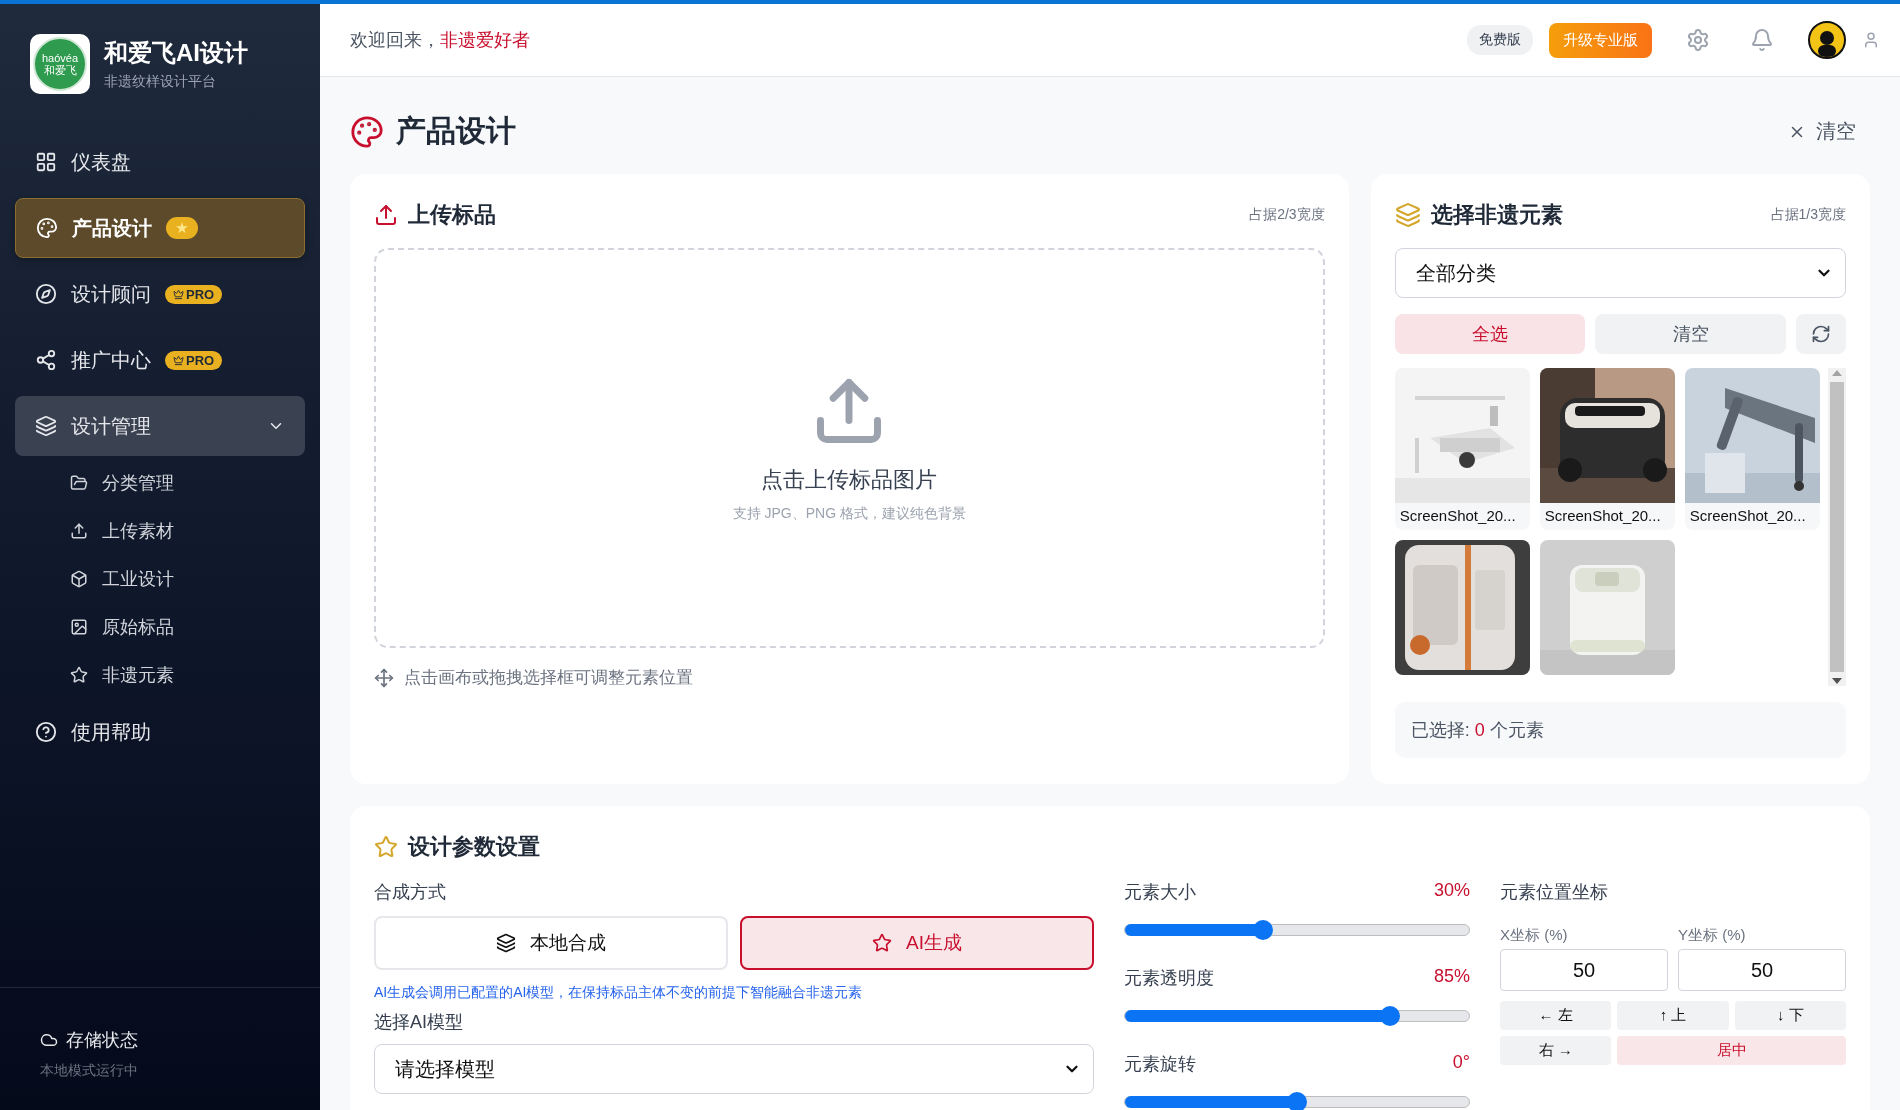  Describe the element at coordinates (1620, 273) in the screenshot. I see `category-select: 全部分类` at that location.